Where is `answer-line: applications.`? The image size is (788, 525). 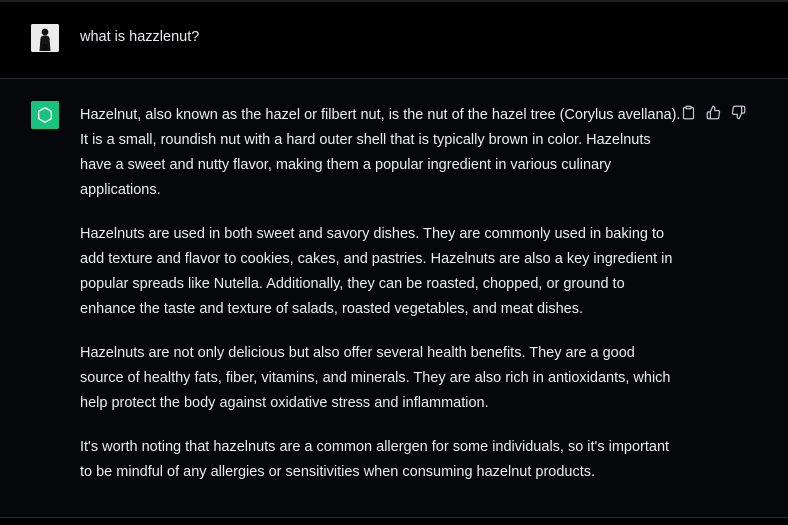 answer-line: applications. is located at coordinates (120, 190).